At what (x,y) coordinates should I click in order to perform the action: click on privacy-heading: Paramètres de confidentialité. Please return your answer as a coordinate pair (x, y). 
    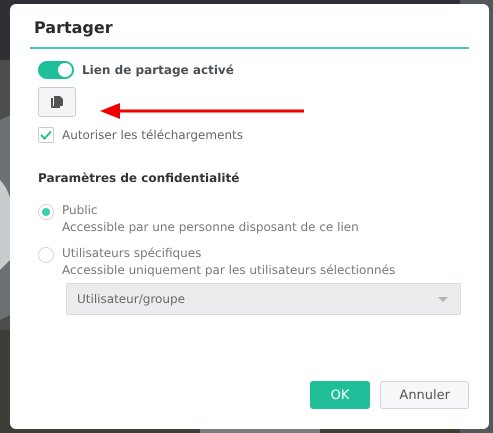
    Looking at the image, I should click on (139, 178).